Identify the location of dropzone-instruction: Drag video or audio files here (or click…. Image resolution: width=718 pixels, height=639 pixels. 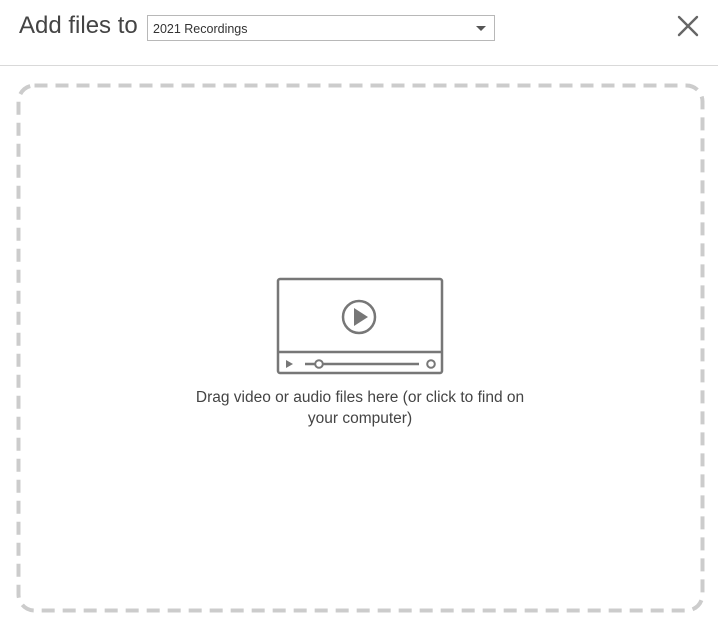
(360, 408).